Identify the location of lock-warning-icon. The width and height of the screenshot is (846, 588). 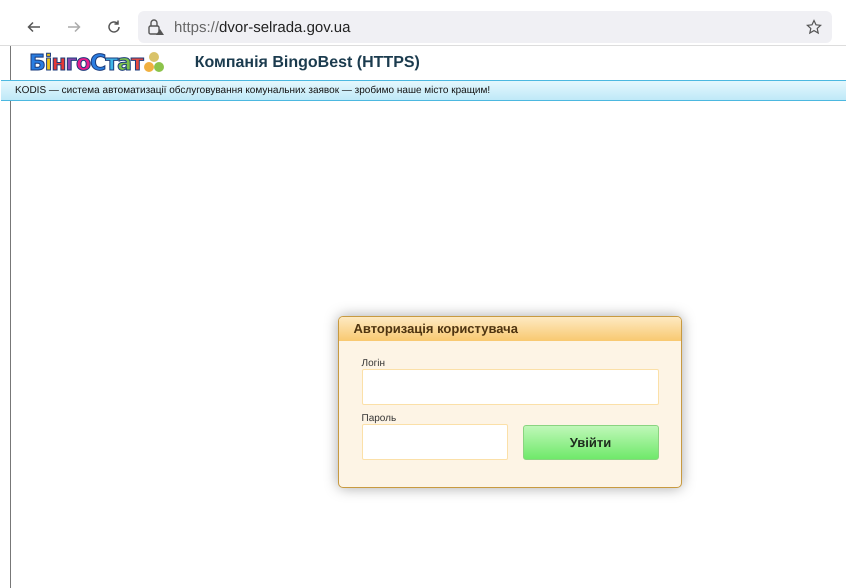
(156, 27).